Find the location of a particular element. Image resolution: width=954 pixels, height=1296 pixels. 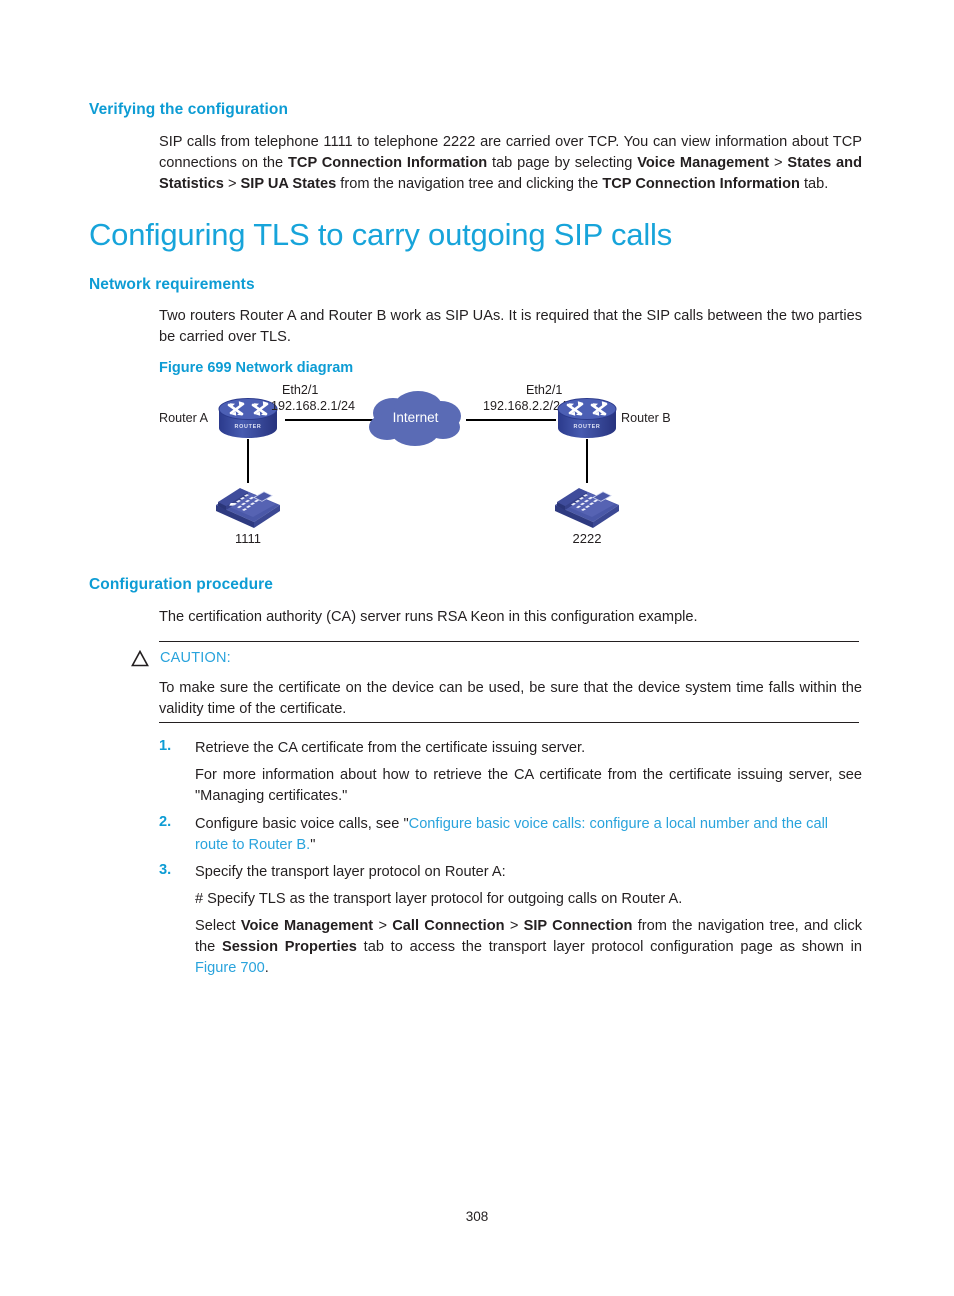

router-a-badge: ROUTER is located at coordinates (248, 427).